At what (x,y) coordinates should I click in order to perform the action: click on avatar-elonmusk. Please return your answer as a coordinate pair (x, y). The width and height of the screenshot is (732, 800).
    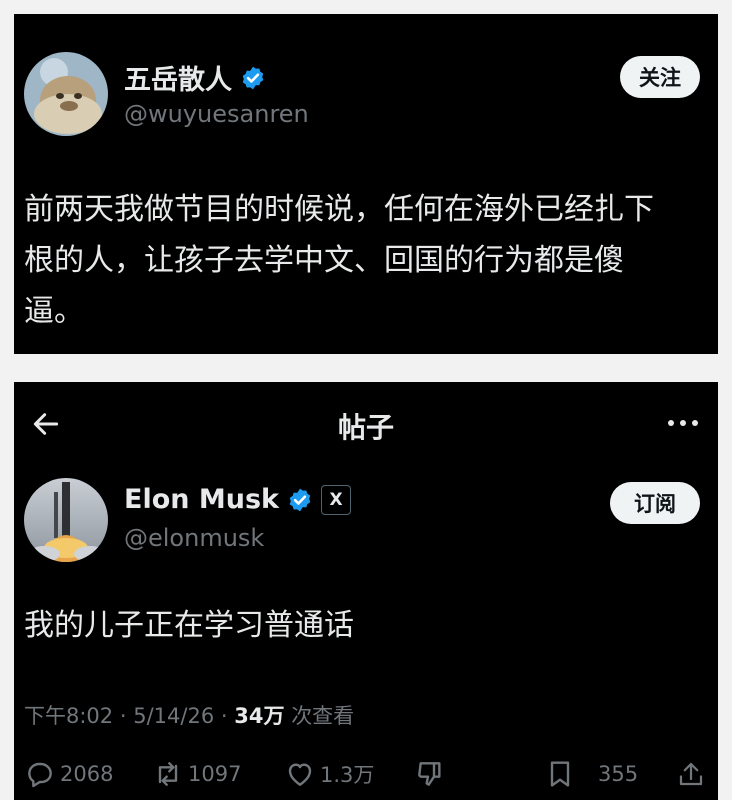
    Looking at the image, I should click on (66, 520).